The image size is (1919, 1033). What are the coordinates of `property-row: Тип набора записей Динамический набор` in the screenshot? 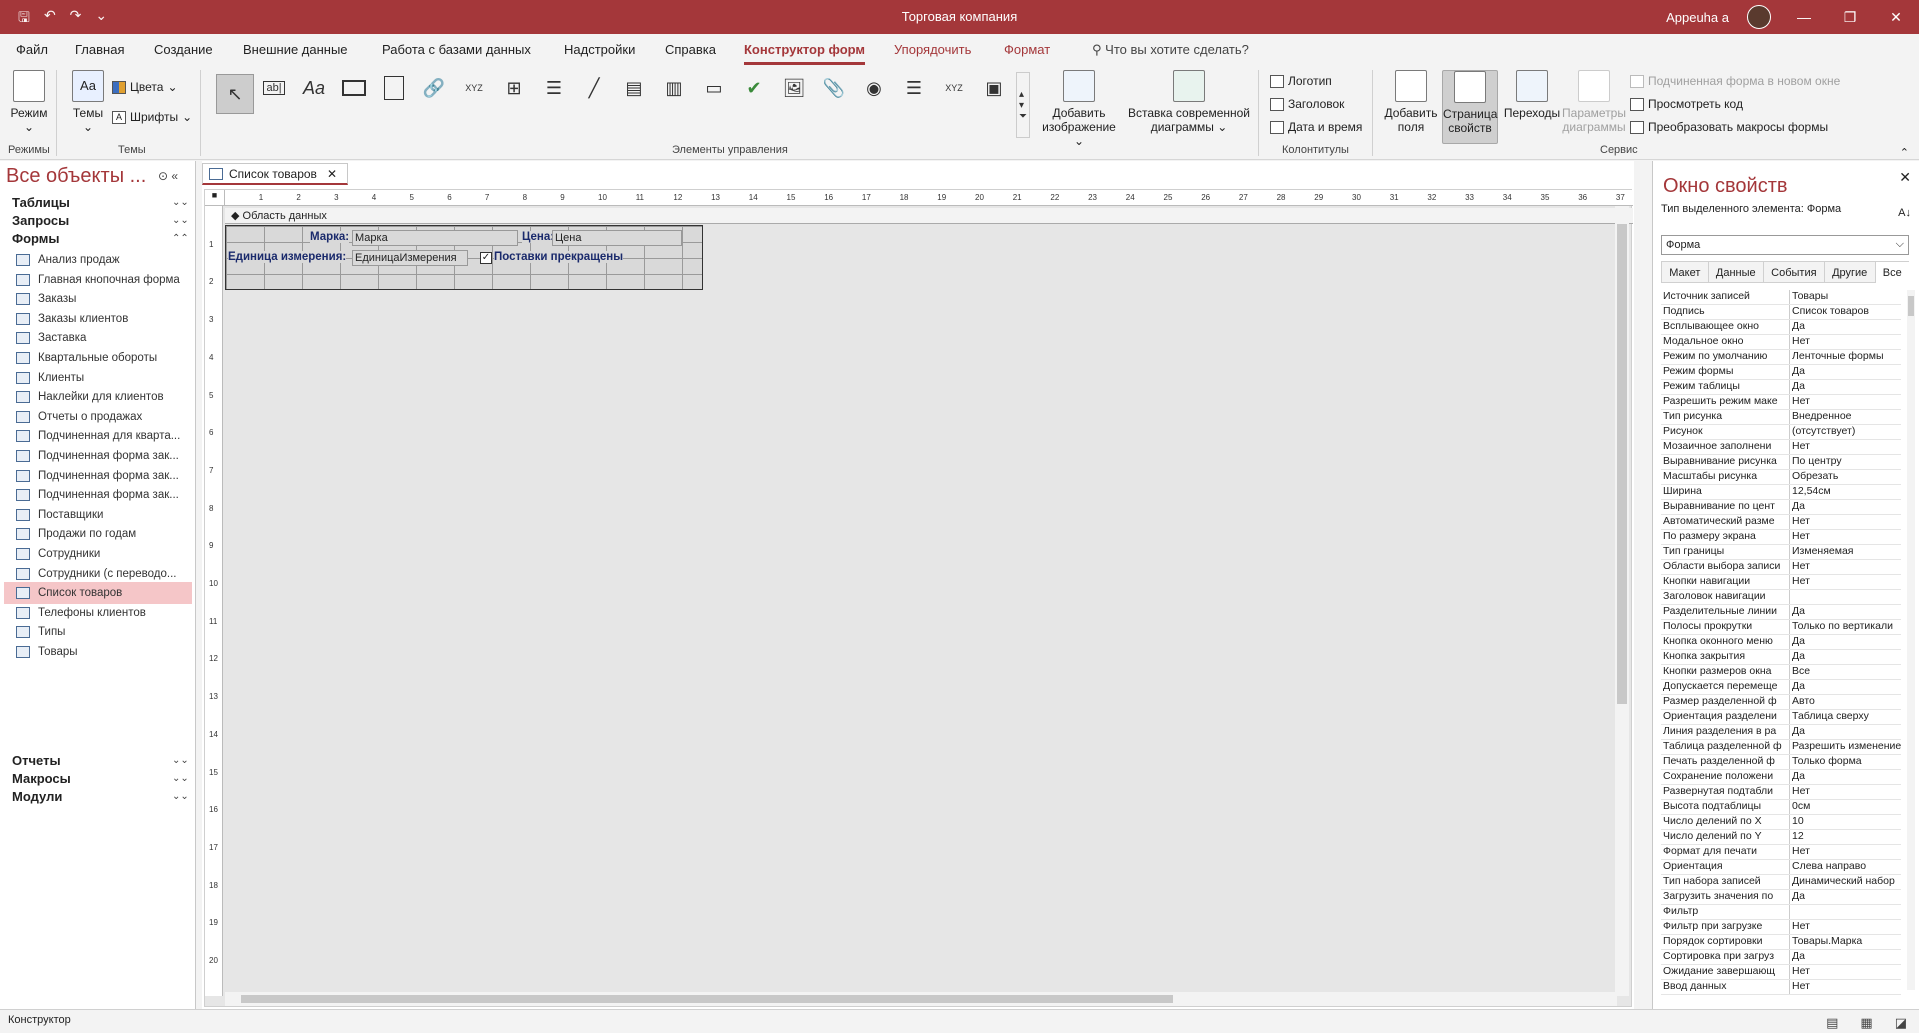 It's located at (1781, 882).